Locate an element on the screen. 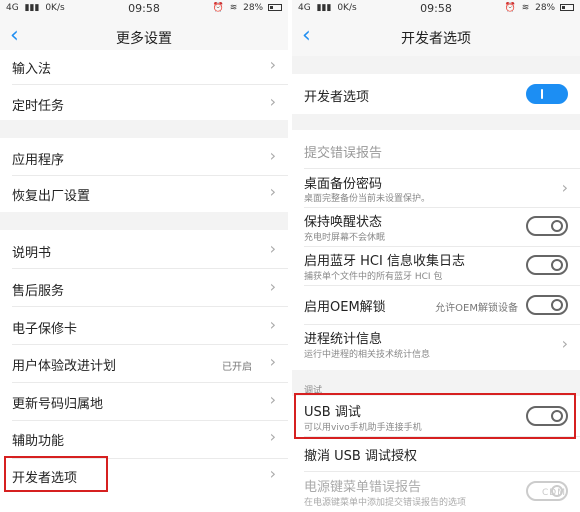  item-label: 保持唤醒状态 is located at coordinates (343, 222).